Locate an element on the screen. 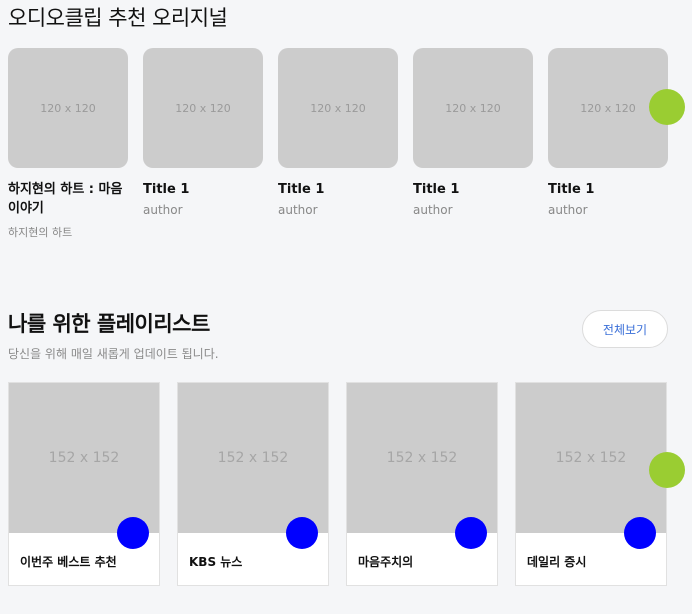  playlist-card: 152 x 152 마음주치의 is located at coordinates (422, 484).